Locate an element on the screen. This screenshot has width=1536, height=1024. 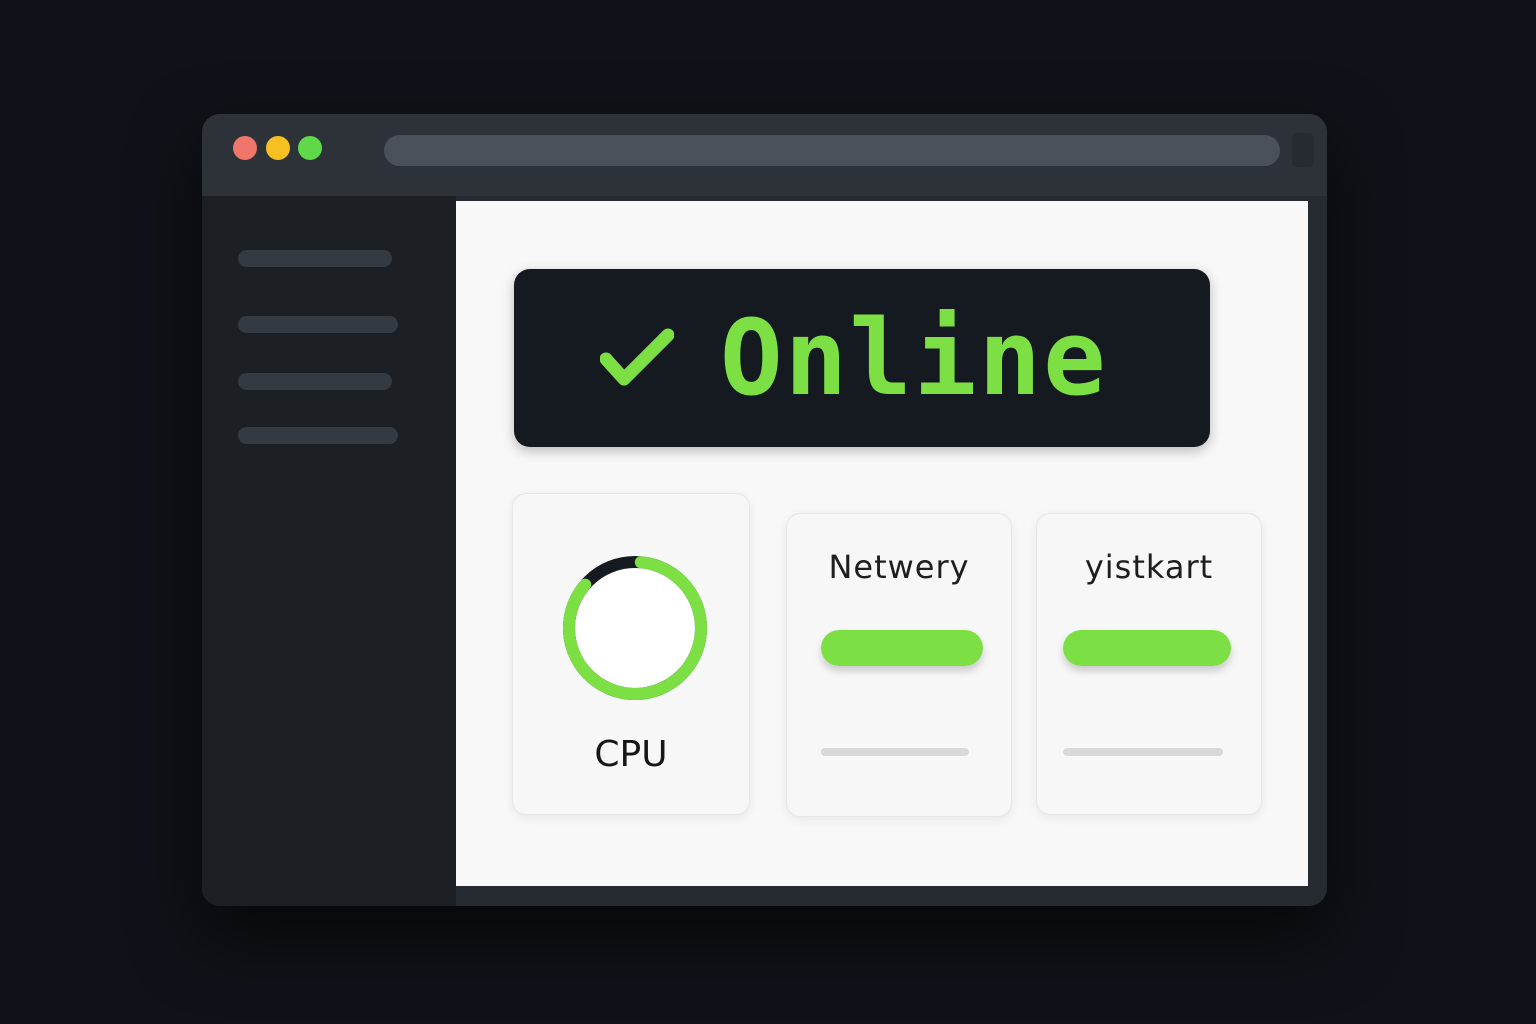
network-card: Netwery is located at coordinates (899, 665).